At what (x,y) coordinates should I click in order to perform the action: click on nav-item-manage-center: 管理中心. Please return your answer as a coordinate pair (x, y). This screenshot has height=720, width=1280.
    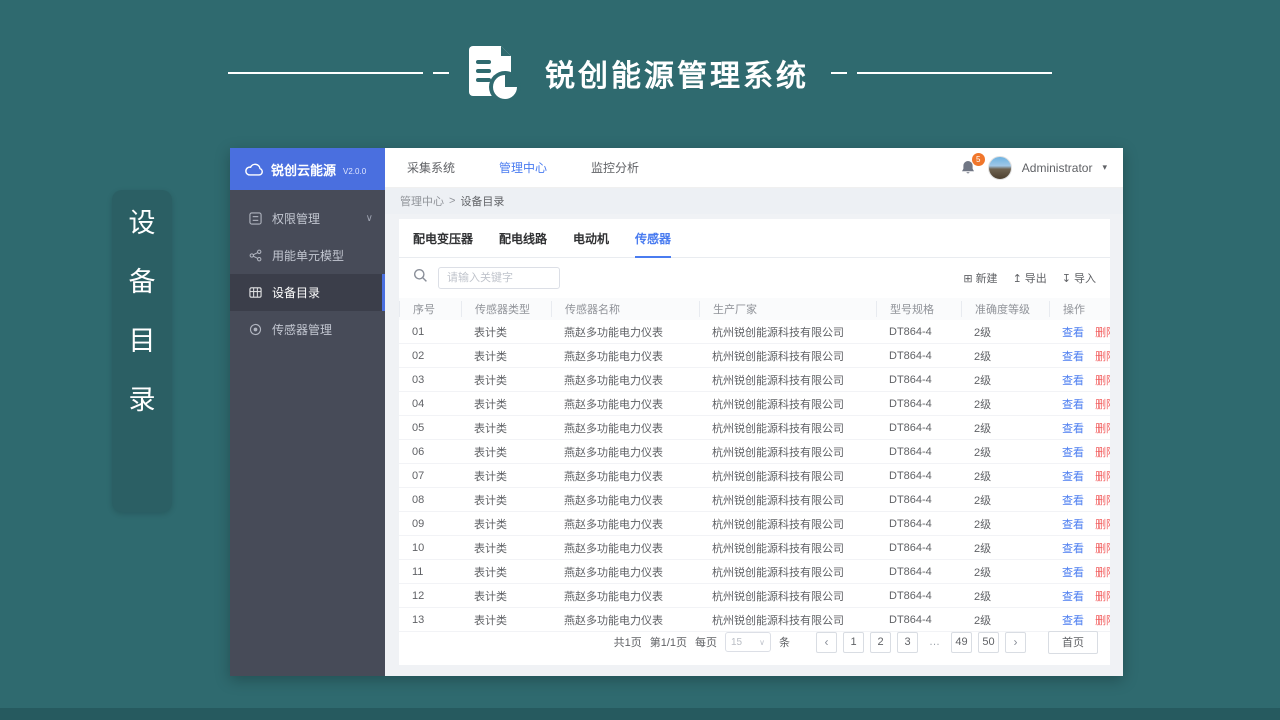
    Looking at the image, I should click on (523, 168).